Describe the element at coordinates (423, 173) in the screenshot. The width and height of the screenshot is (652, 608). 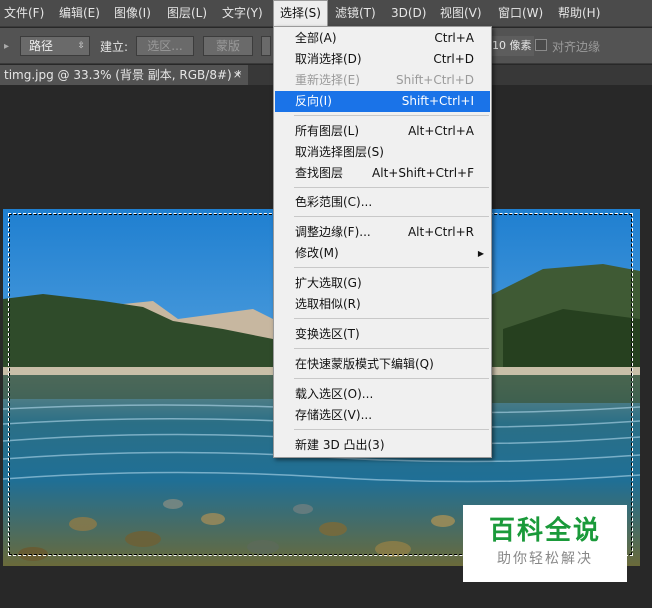
I see `menu-item-shortcut: Alt+Shift+Ctrl+F` at that location.